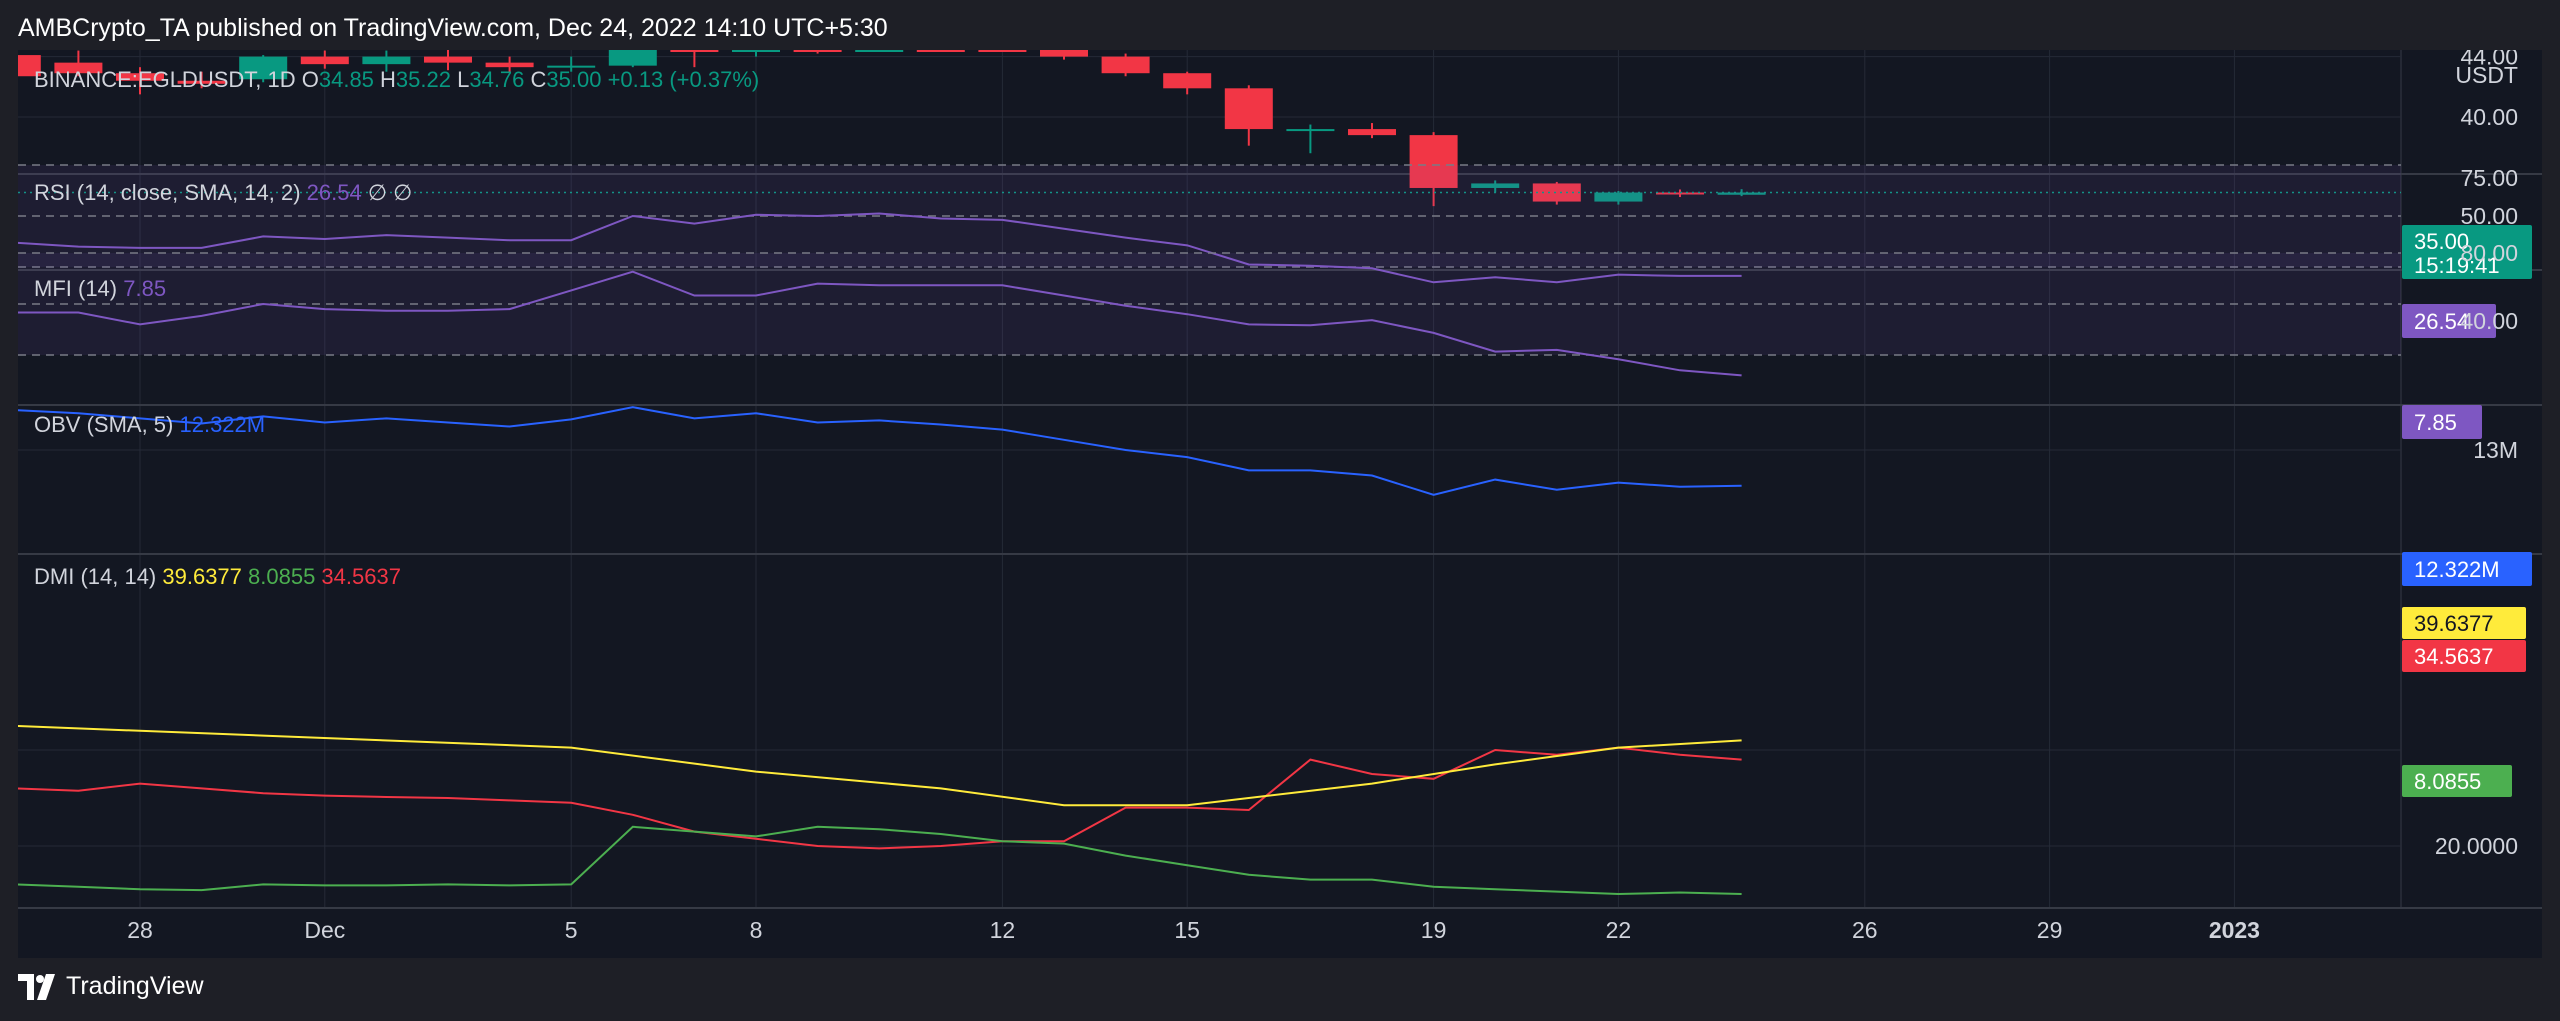 The image size is (2560, 1021). Describe the element at coordinates (1434, 930) in the screenshot. I see `date-tick-label: 19` at that location.